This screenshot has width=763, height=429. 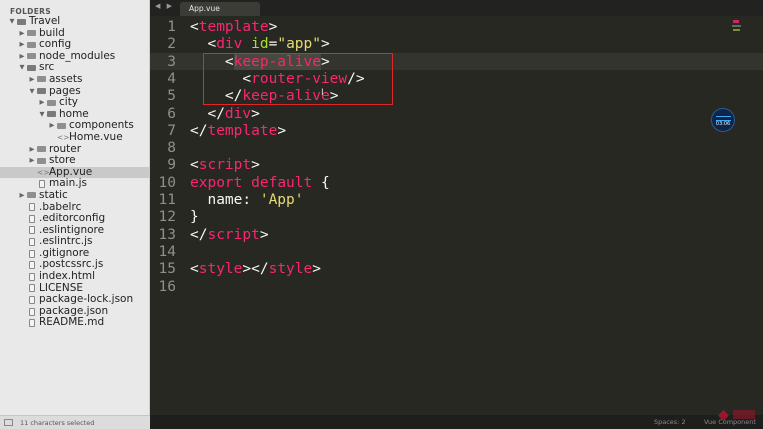 What do you see at coordinates (723, 124) in the screenshot?
I see `timer-text: 03:06` at bounding box center [723, 124].